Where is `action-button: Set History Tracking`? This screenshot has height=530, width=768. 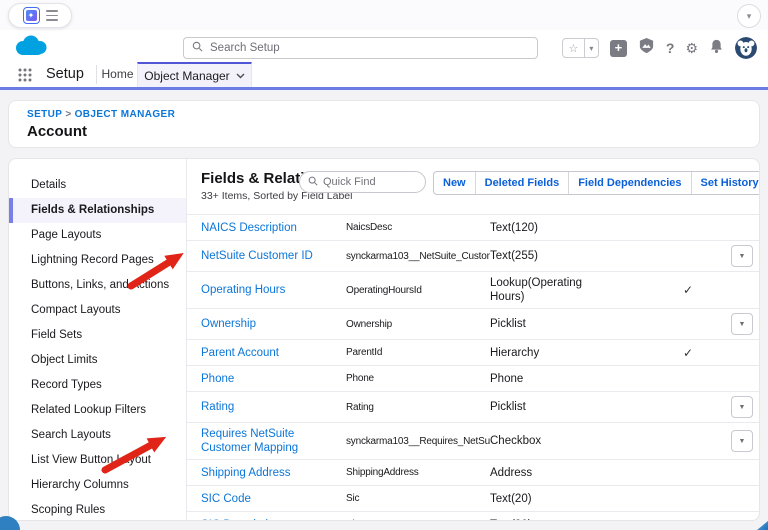 action-button: Set History Tracking is located at coordinates (724, 183).